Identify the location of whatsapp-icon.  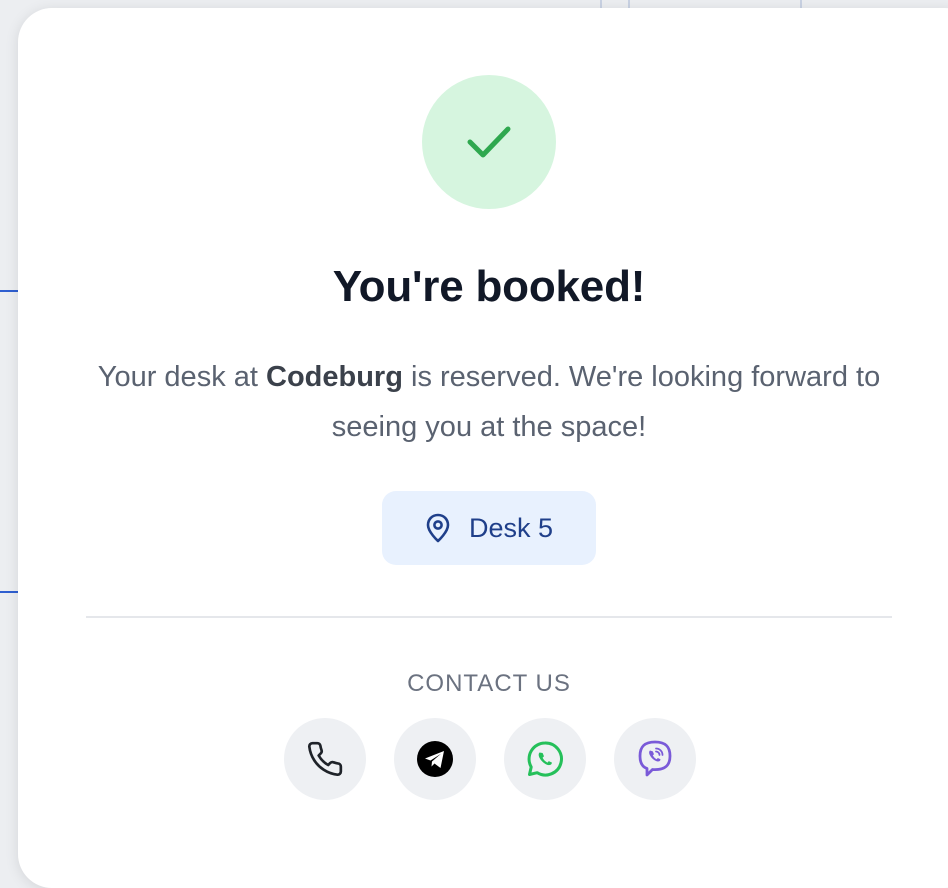
(545, 759).